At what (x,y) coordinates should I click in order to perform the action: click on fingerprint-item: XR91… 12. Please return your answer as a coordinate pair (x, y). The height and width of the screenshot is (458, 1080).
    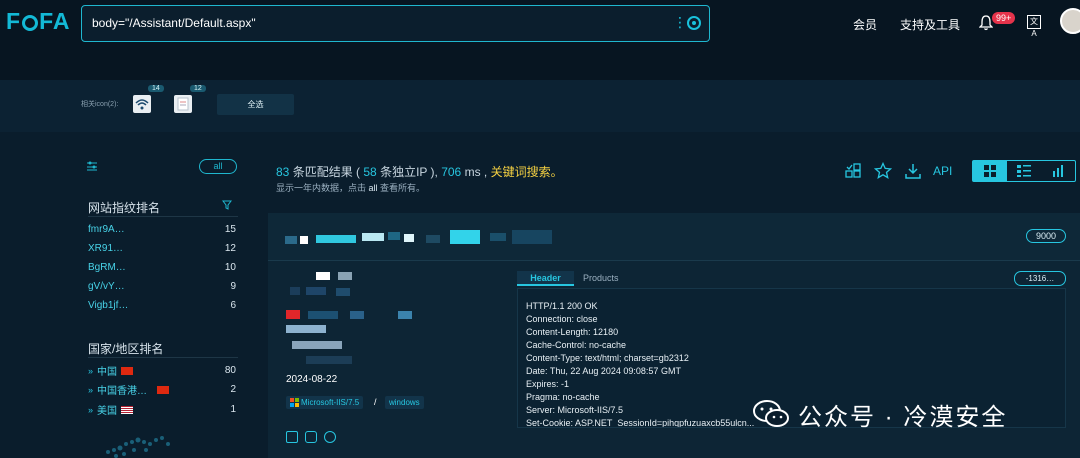
    Looking at the image, I should click on (162, 248).